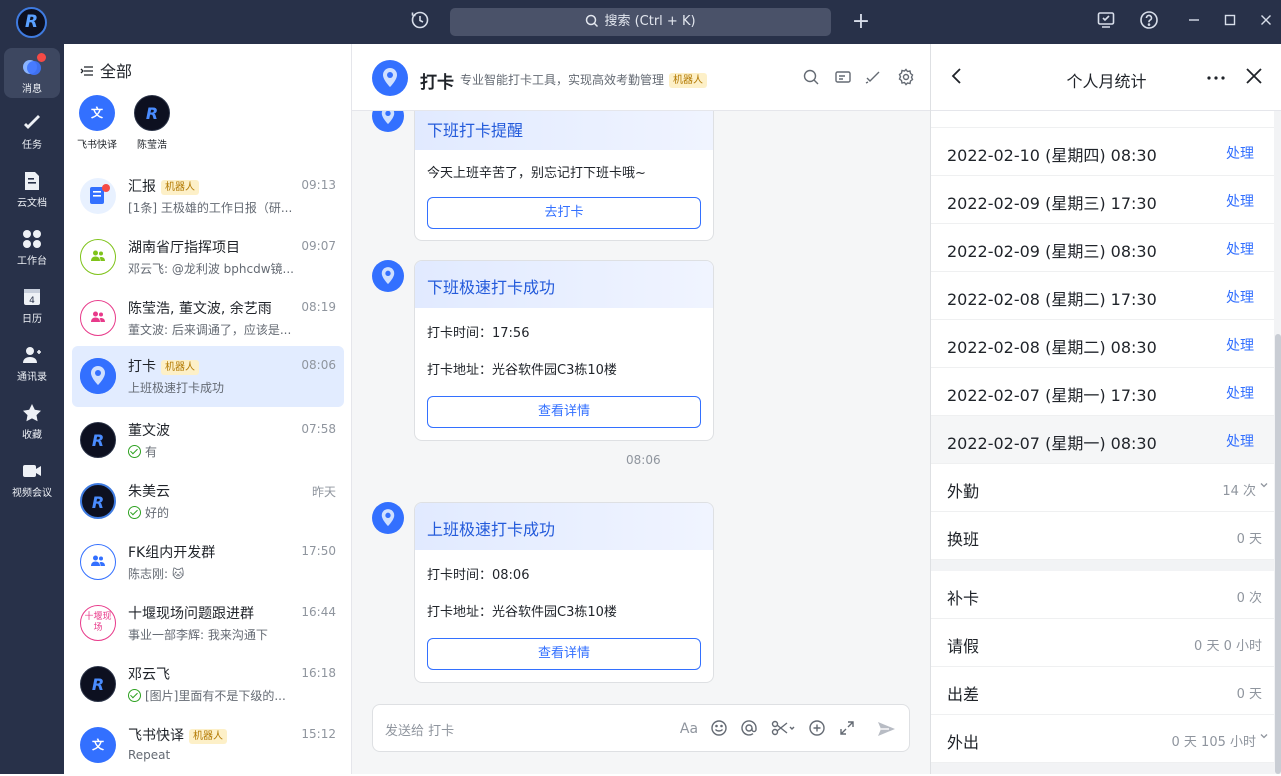 The width and height of the screenshot is (1281, 776). Describe the element at coordinates (176, 388) in the screenshot. I see `conversation-preview: 上班极速打卡成功` at that location.